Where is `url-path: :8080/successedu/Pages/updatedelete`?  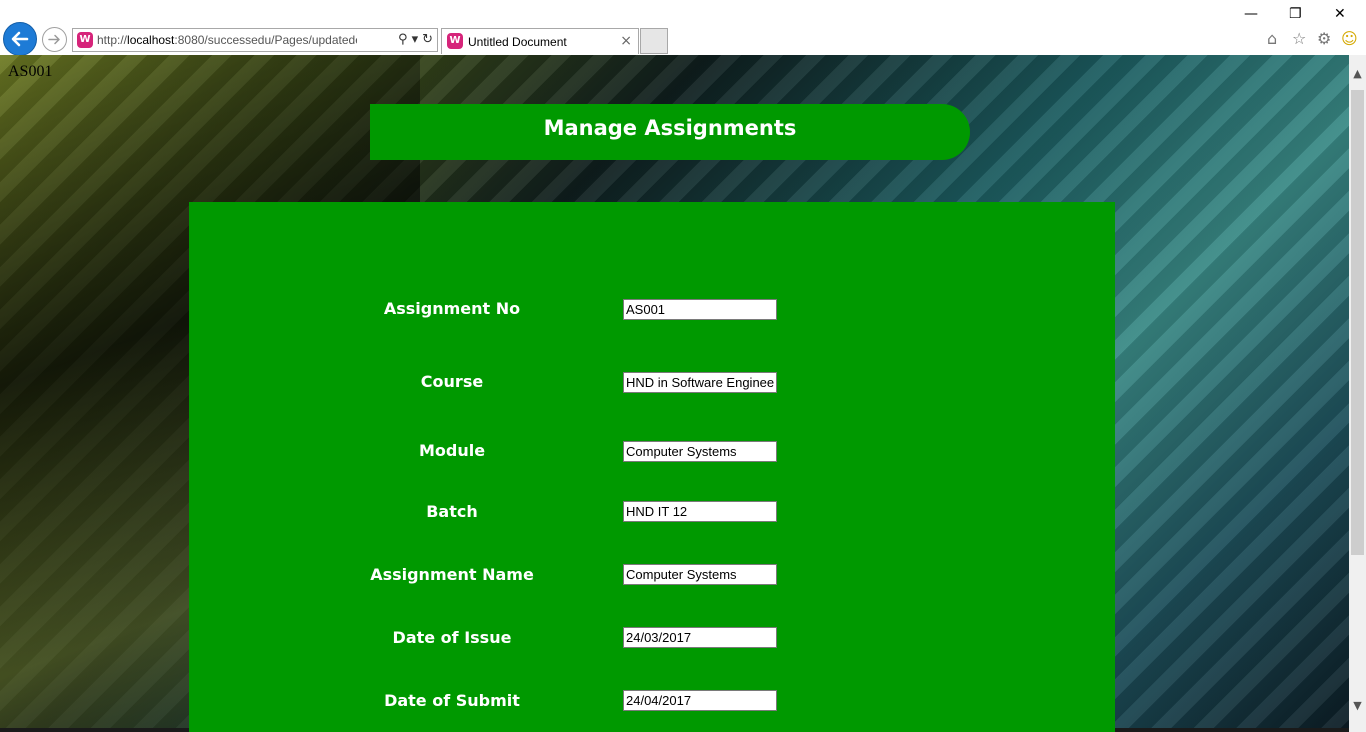 url-path: :8080/successedu/Pages/updatedelete is located at coordinates (265, 40).